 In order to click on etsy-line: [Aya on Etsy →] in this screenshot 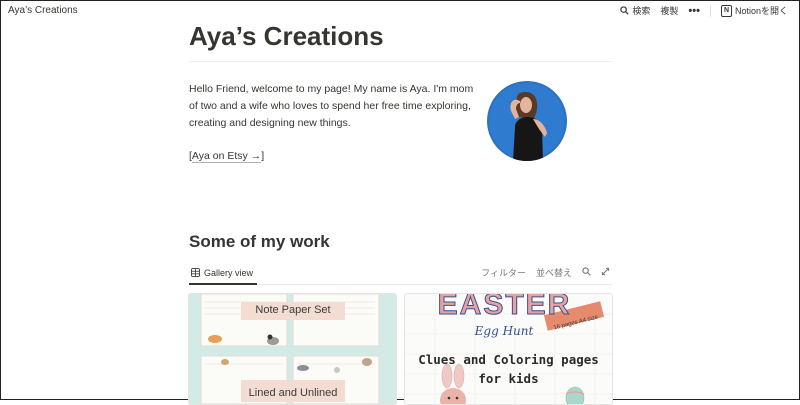, I will do `click(227, 156)`.